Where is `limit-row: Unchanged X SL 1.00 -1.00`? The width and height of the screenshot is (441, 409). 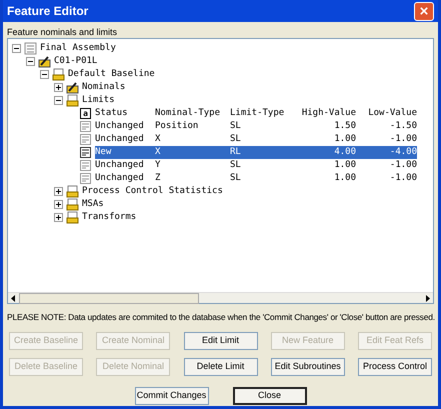
limit-row: Unchanged X SL 1.00 -1.00 is located at coordinates (256, 139).